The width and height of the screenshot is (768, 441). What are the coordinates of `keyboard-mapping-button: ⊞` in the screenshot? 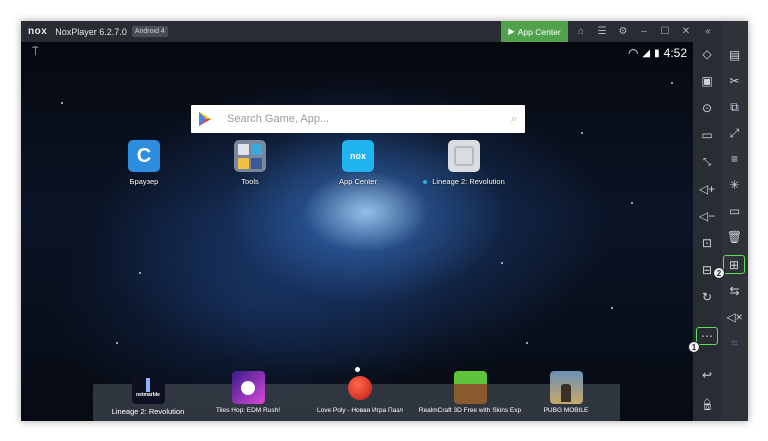 It's located at (734, 264).